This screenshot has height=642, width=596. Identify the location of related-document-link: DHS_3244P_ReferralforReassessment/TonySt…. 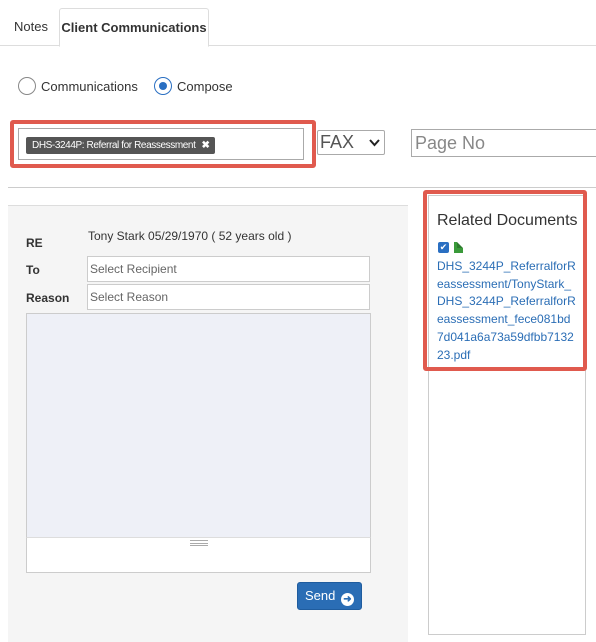
(507, 311).